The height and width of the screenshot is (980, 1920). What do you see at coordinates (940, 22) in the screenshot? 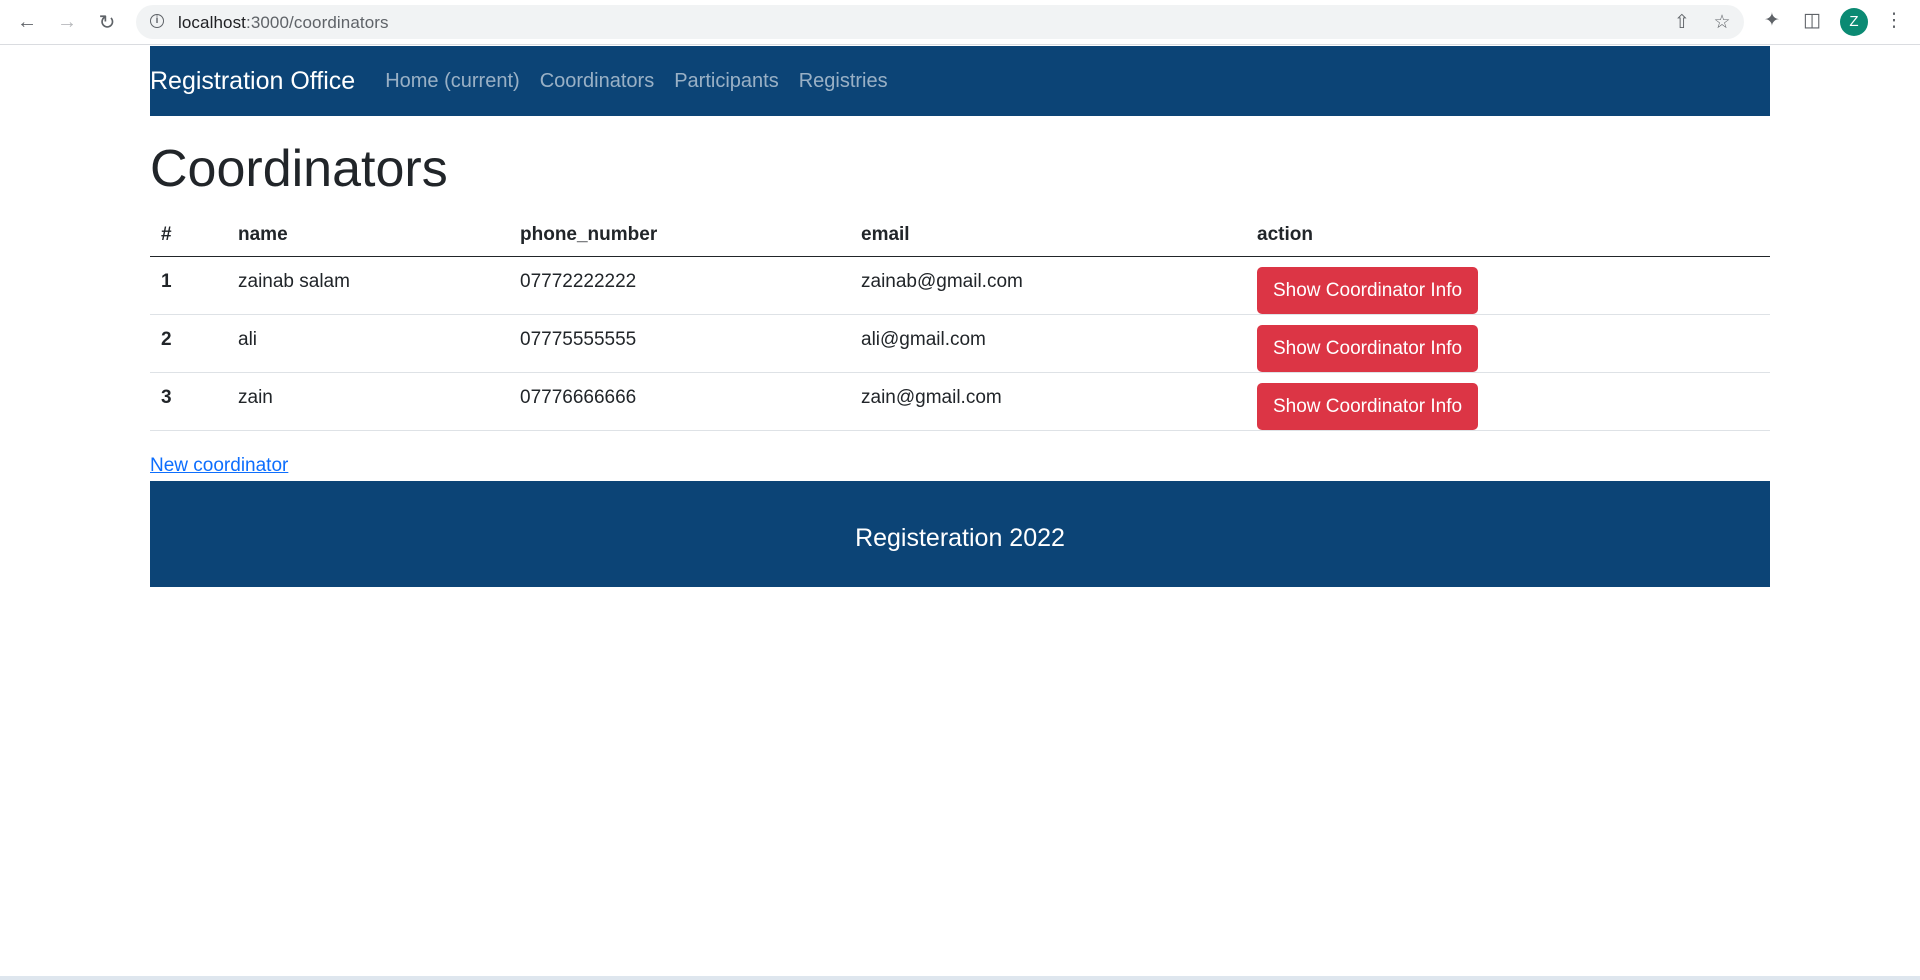
I see `address-bar: i localhost:3000/coordinators ⇧ ☆` at bounding box center [940, 22].